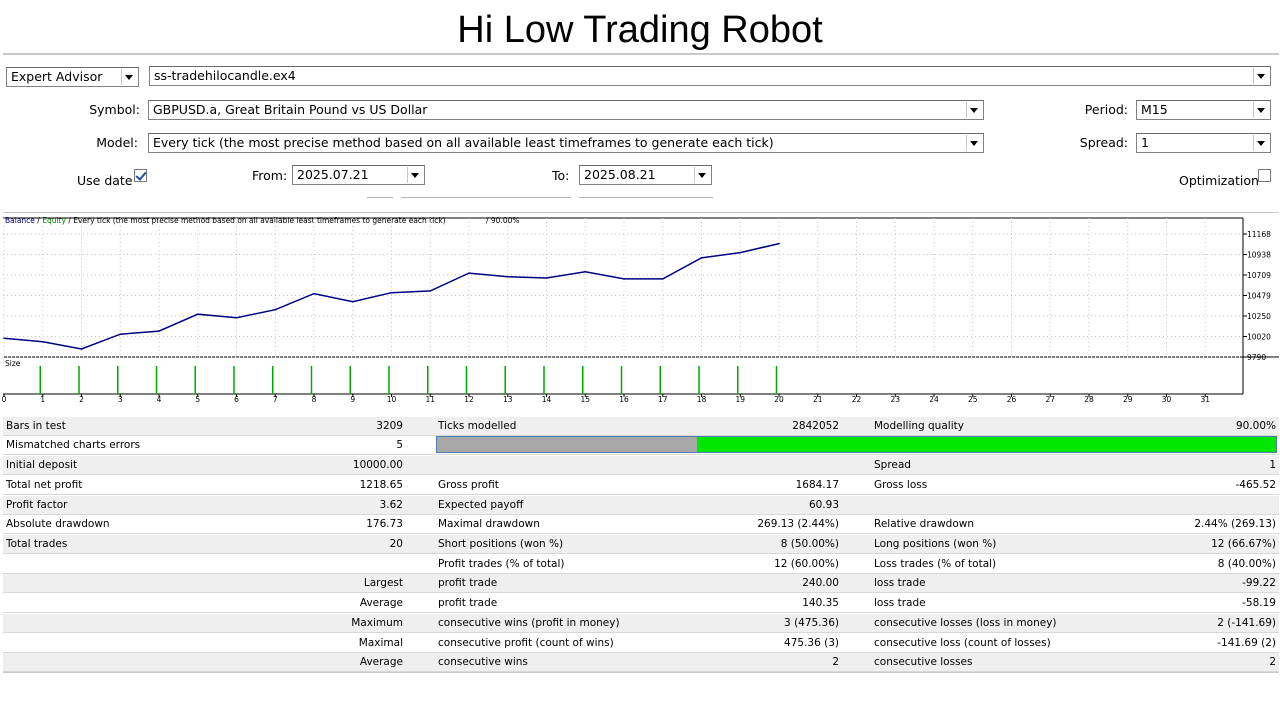 The width and height of the screenshot is (1280, 720). What do you see at coordinates (1259, 234) in the screenshot?
I see `y-tick-label: 11168` at bounding box center [1259, 234].